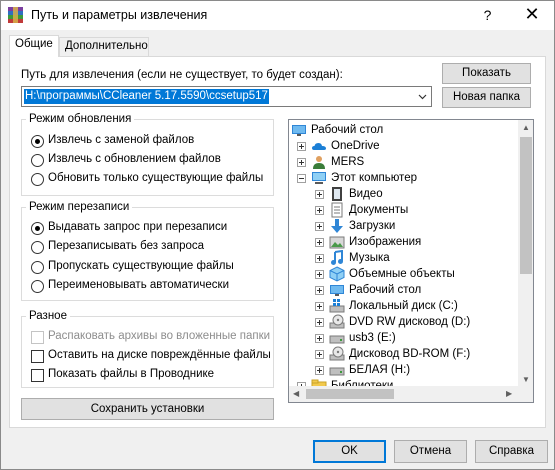 The width and height of the screenshot is (555, 470). What do you see at coordinates (134, 159) in the screenshot?
I see `radio-label: Извлечь с обновлением файлов` at bounding box center [134, 159].